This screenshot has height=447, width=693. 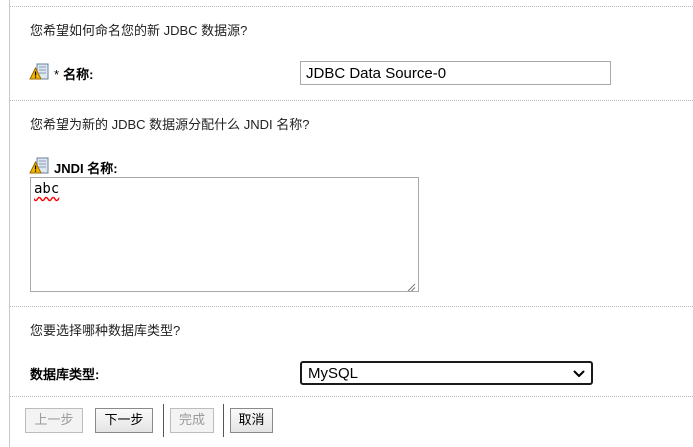 What do you see at coordinates (192, 420) in the screenshot?
I see `finish-button: 完成` at bounding box center [192, 420].